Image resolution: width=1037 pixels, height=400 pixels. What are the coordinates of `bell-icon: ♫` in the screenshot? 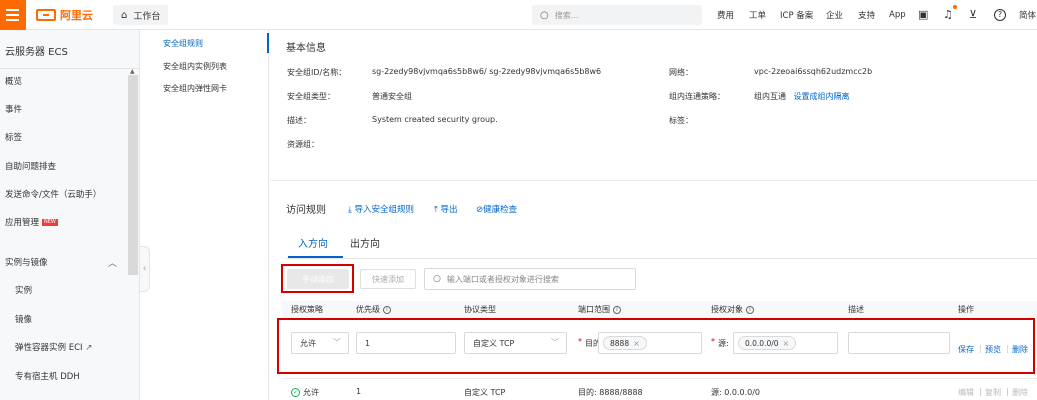 It's located at (948, 14).